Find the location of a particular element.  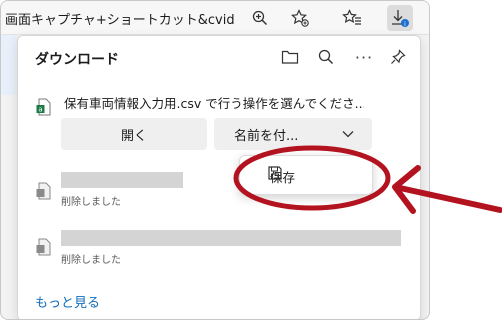

save-menu-item: 保存 is located at coordinates (307, 176).